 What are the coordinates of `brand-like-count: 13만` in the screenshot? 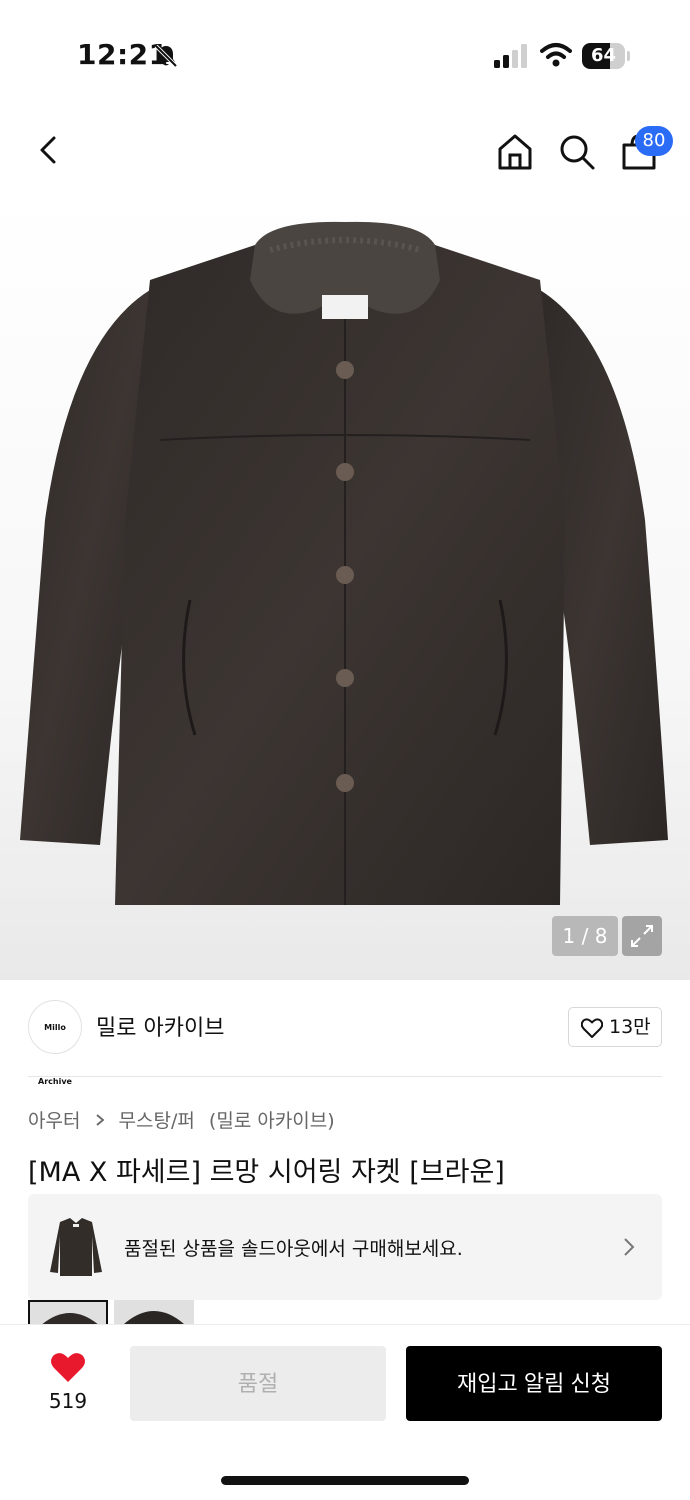 It's located at (630, 1027).